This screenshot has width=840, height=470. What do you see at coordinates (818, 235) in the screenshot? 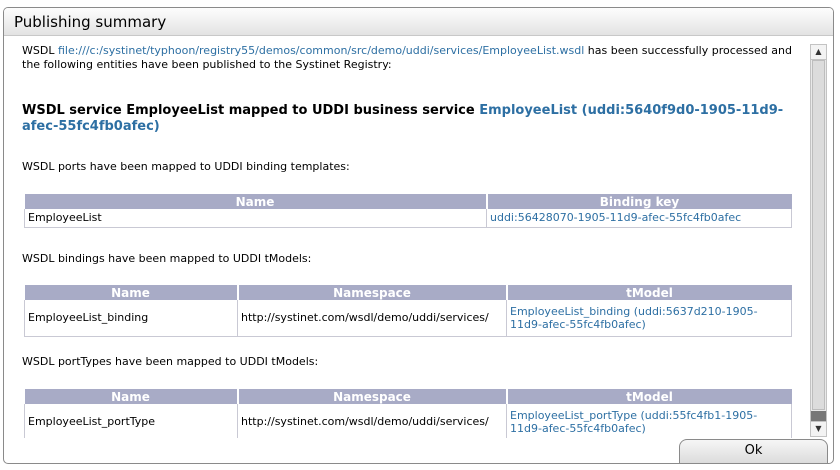
I see `scrollbar-thumb` at bounding box center [818, 235].